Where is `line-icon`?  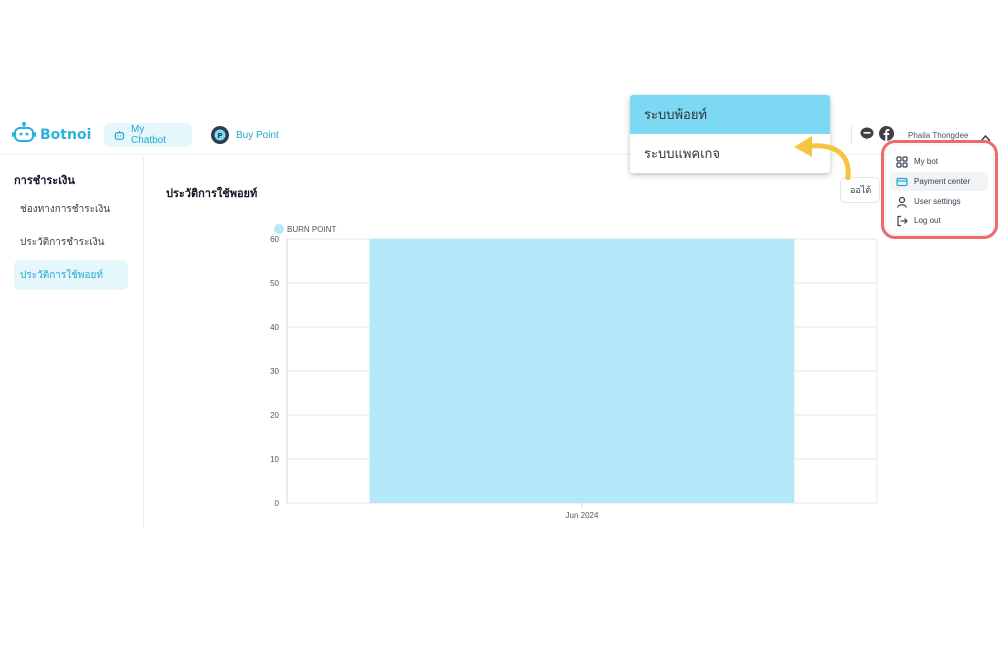 line-icon is located at coordinates (867, 136).